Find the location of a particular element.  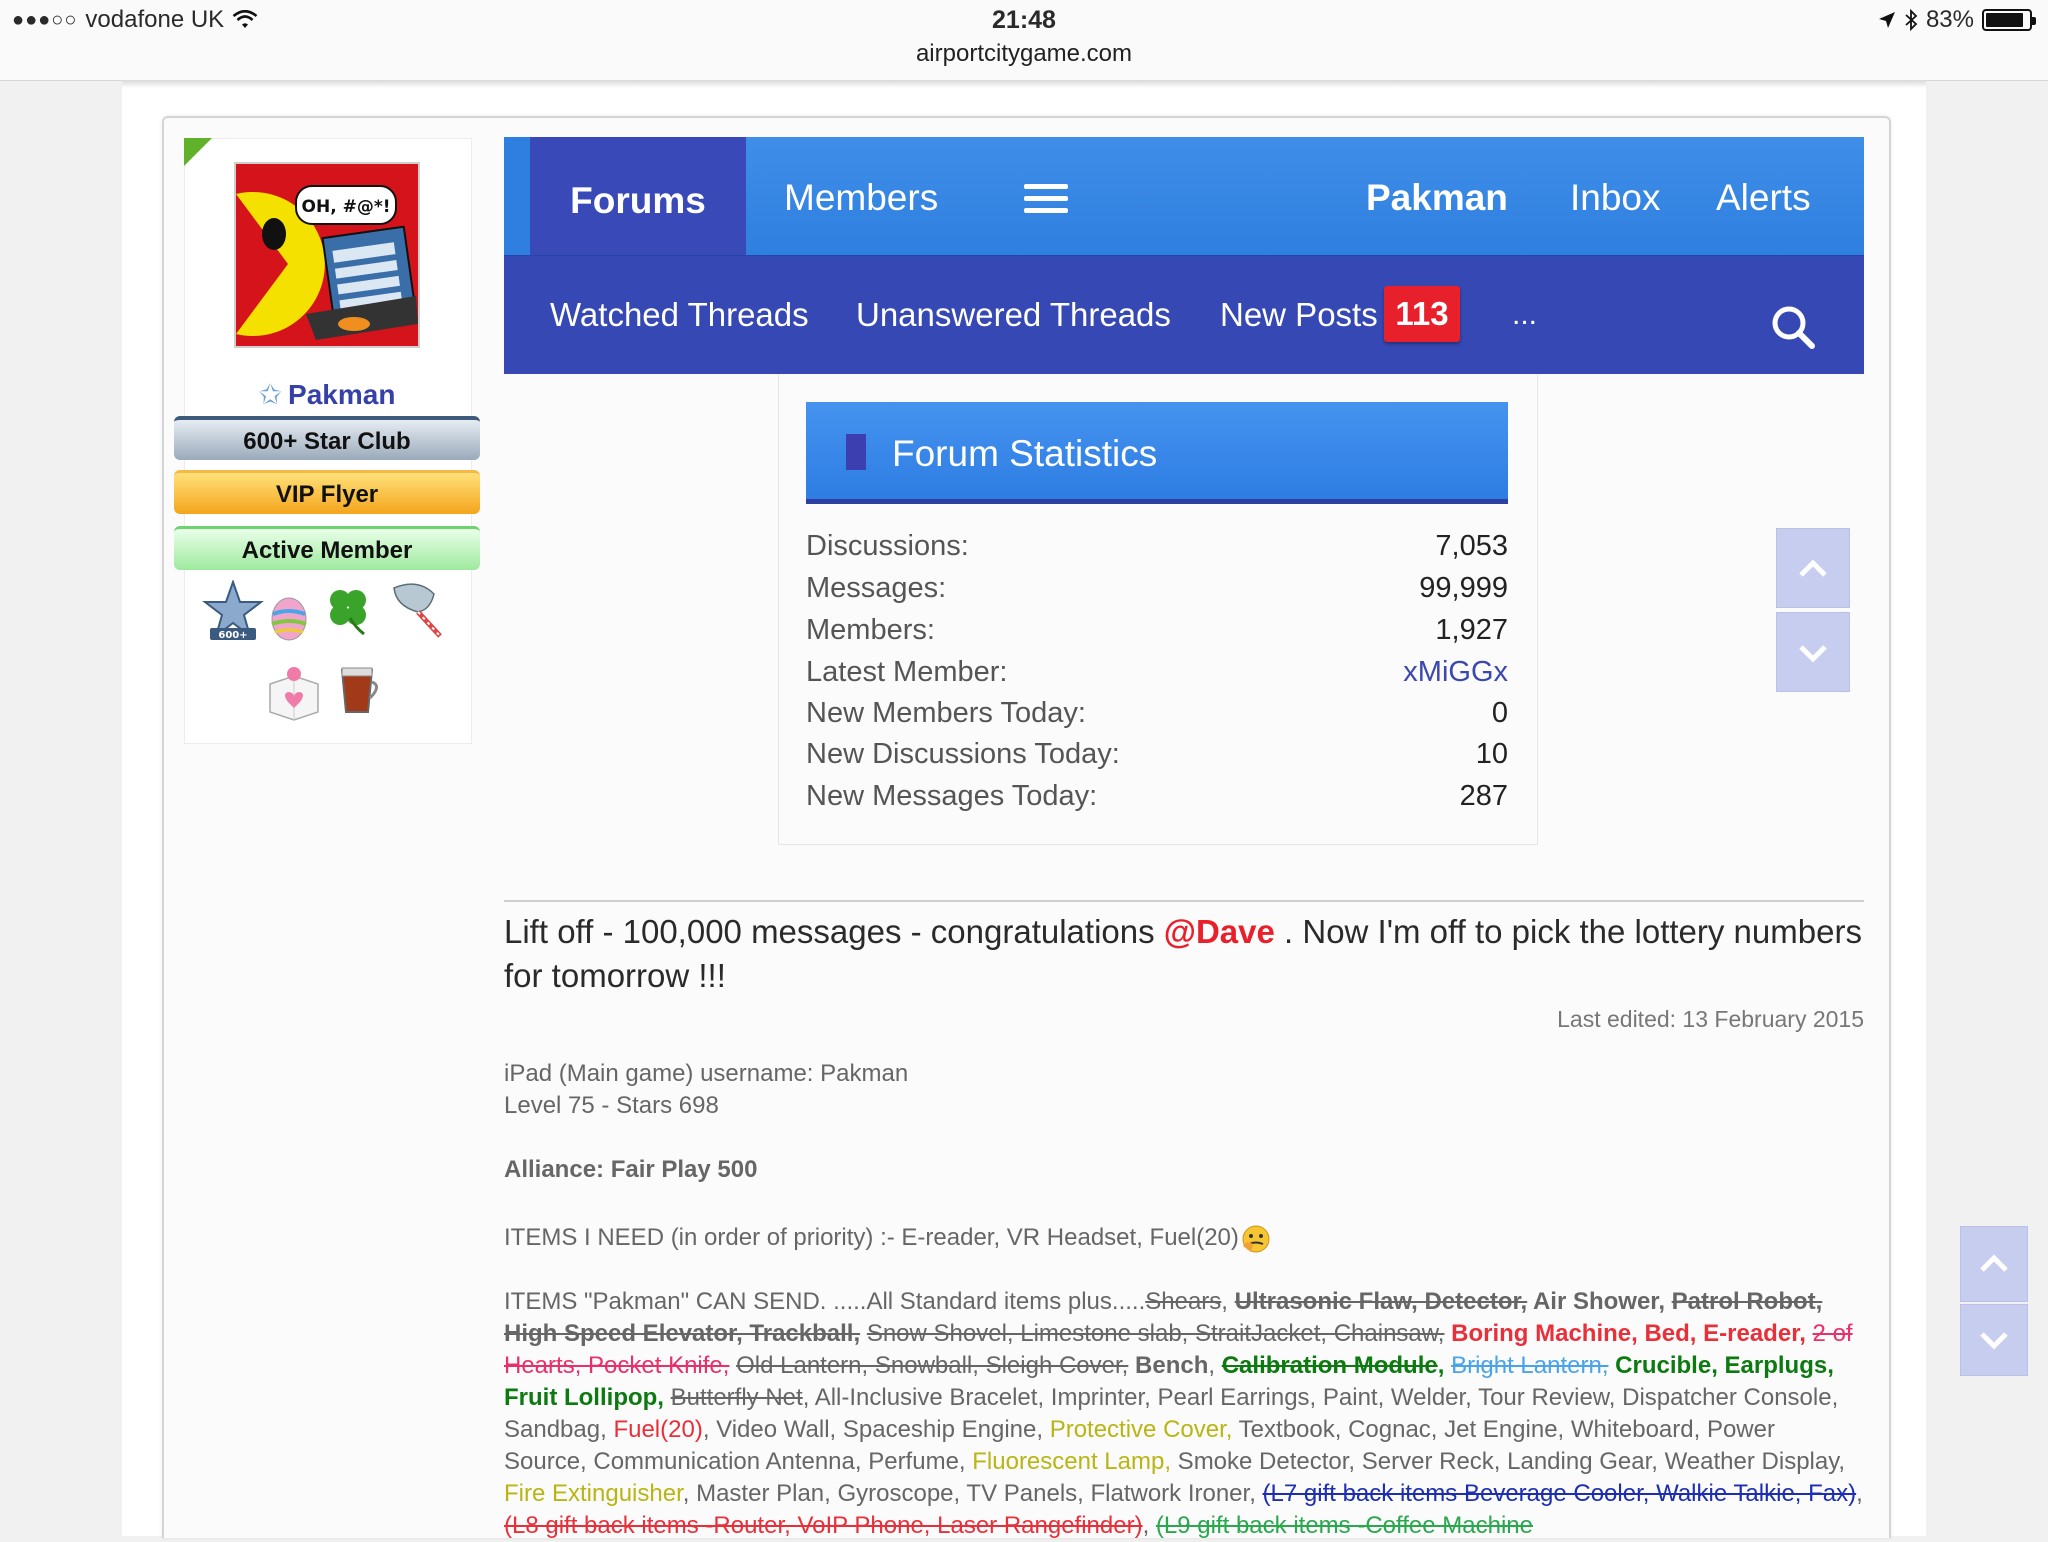

stat-value: 0 is located at coordinates (1499, 713).